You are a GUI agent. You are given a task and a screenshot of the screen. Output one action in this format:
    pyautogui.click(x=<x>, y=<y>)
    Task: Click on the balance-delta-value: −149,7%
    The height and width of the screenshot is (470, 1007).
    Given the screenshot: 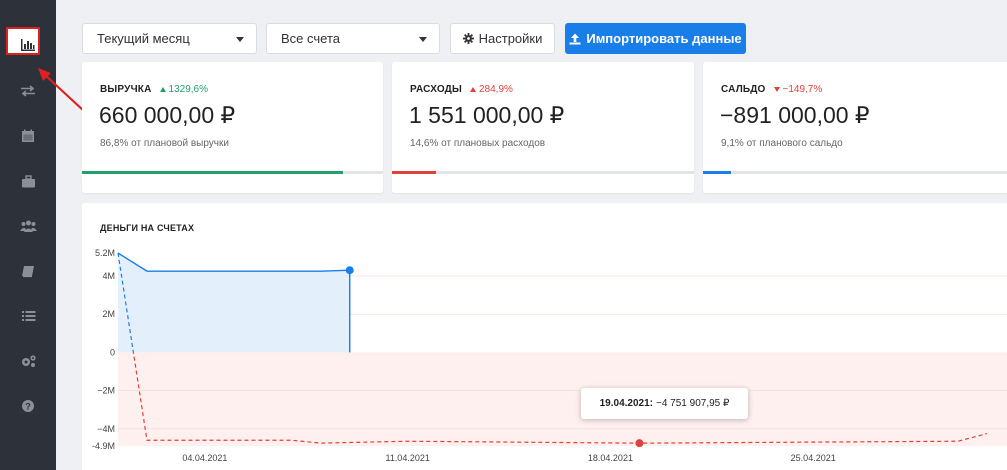 What is the action you would take?
    pyautogui.click(x=802, y=89)
    